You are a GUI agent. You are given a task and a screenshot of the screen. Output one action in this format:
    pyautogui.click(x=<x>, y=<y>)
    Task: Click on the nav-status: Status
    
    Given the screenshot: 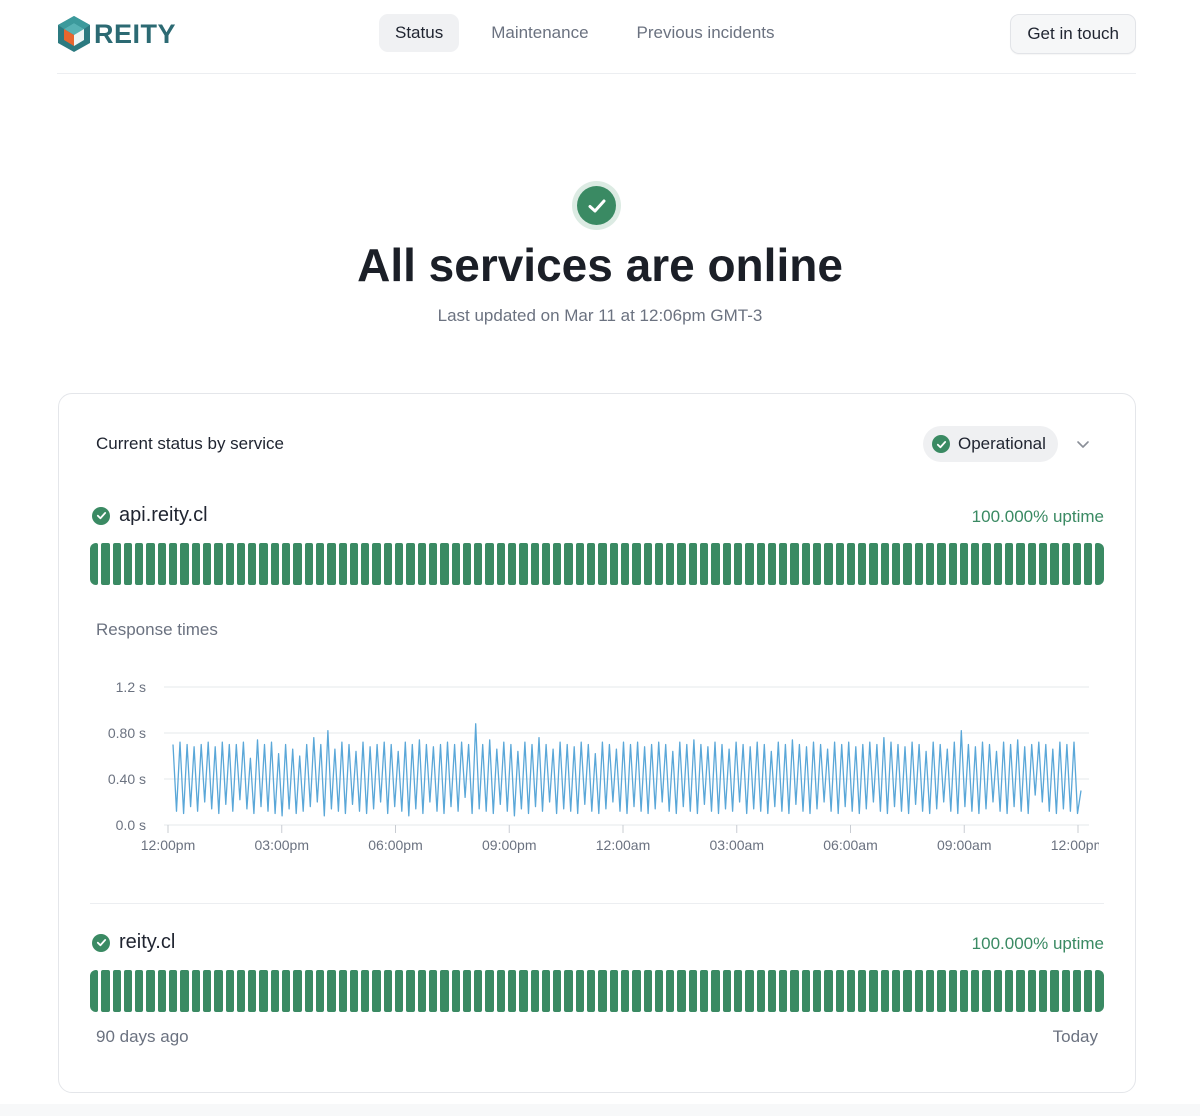 What is the action you would take?
    pyautogui.click(x=419, y=33)
    